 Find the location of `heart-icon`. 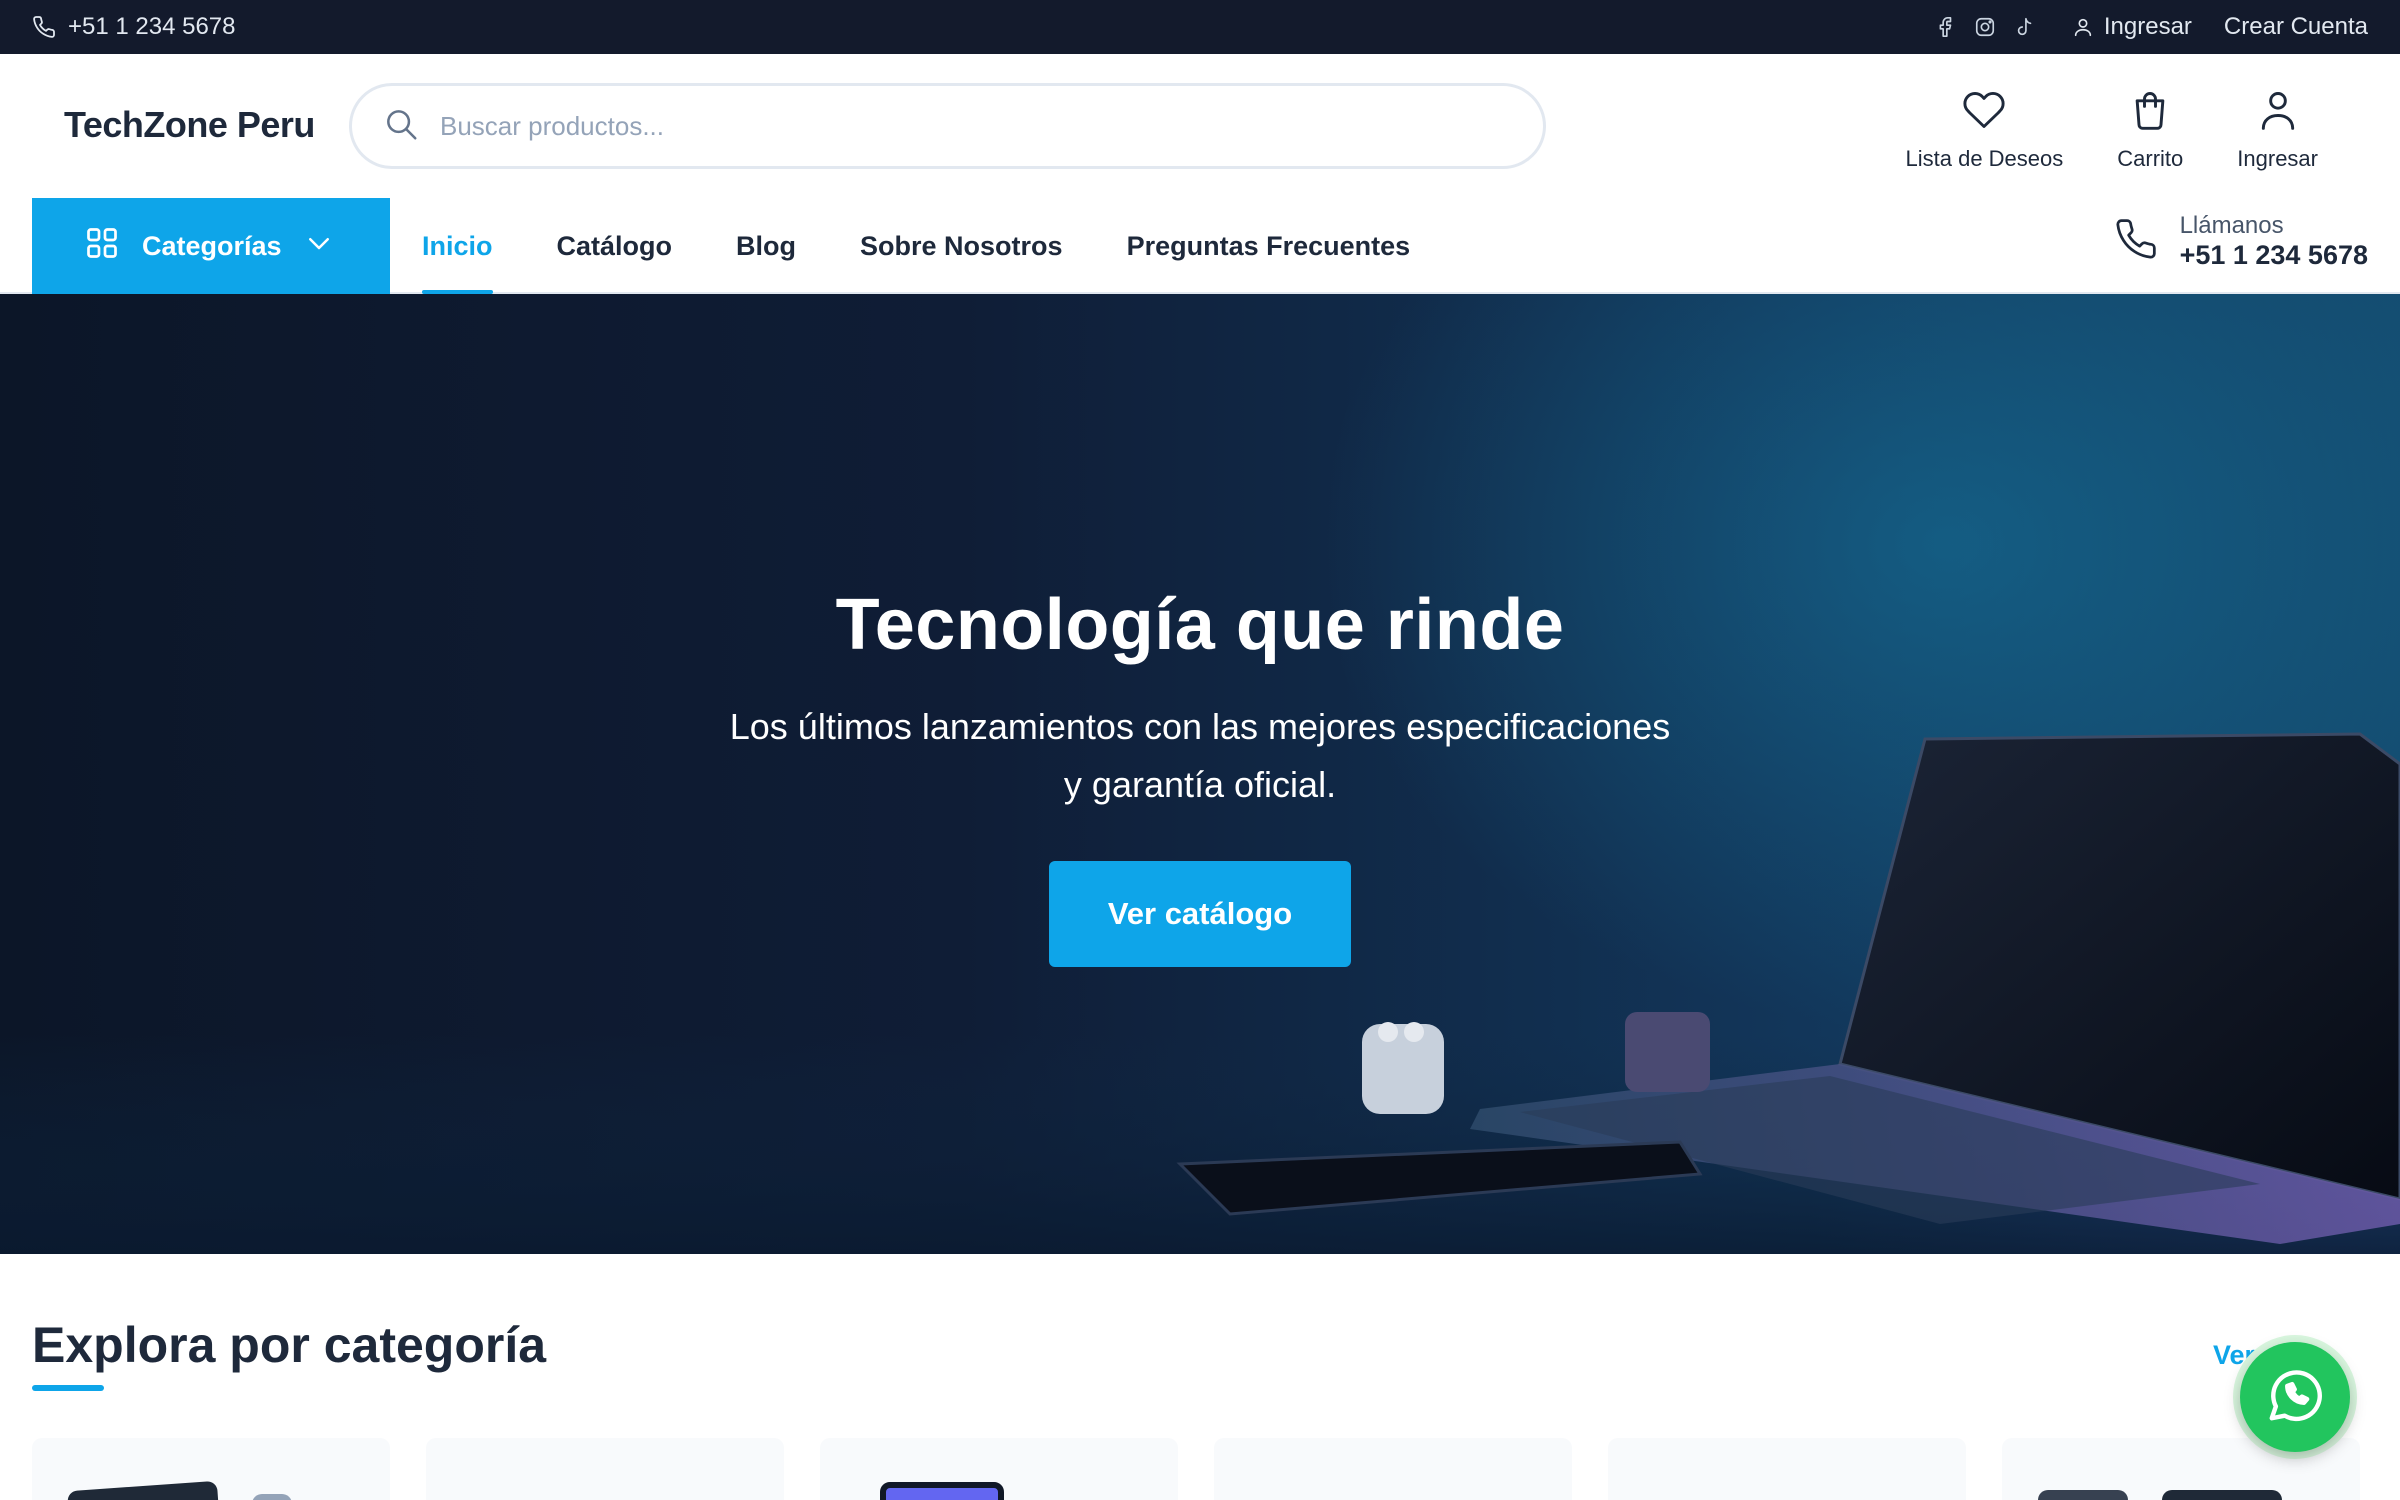

heart-icon is located at coordinates (1984, 113).